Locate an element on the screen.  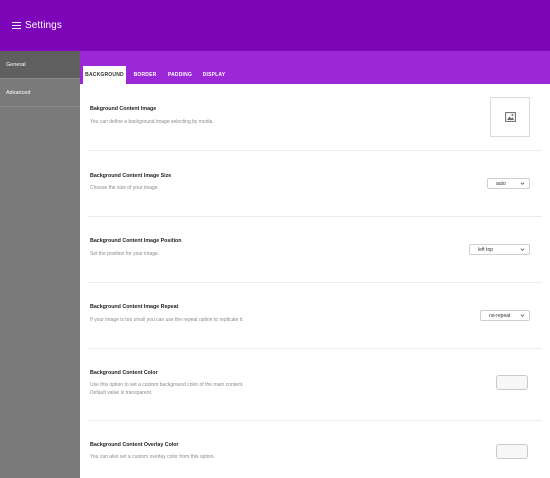
image-repeat-select: no-repeat is located at coordinates (505, 315).